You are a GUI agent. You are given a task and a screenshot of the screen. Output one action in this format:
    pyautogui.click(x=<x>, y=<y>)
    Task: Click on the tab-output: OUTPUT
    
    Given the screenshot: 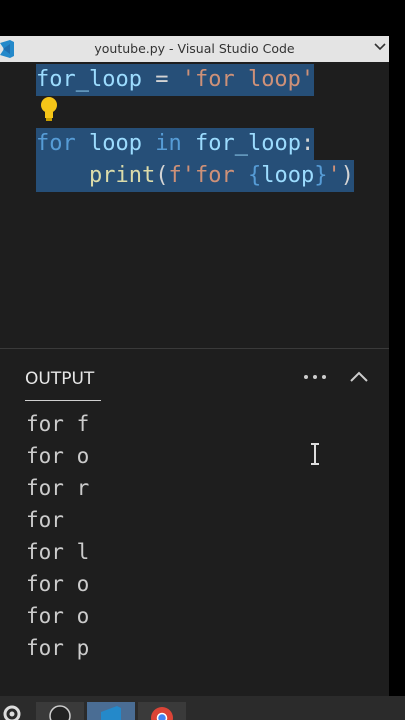 What is the action you would take?
    pyautogui.click(x=59, y=379)
    